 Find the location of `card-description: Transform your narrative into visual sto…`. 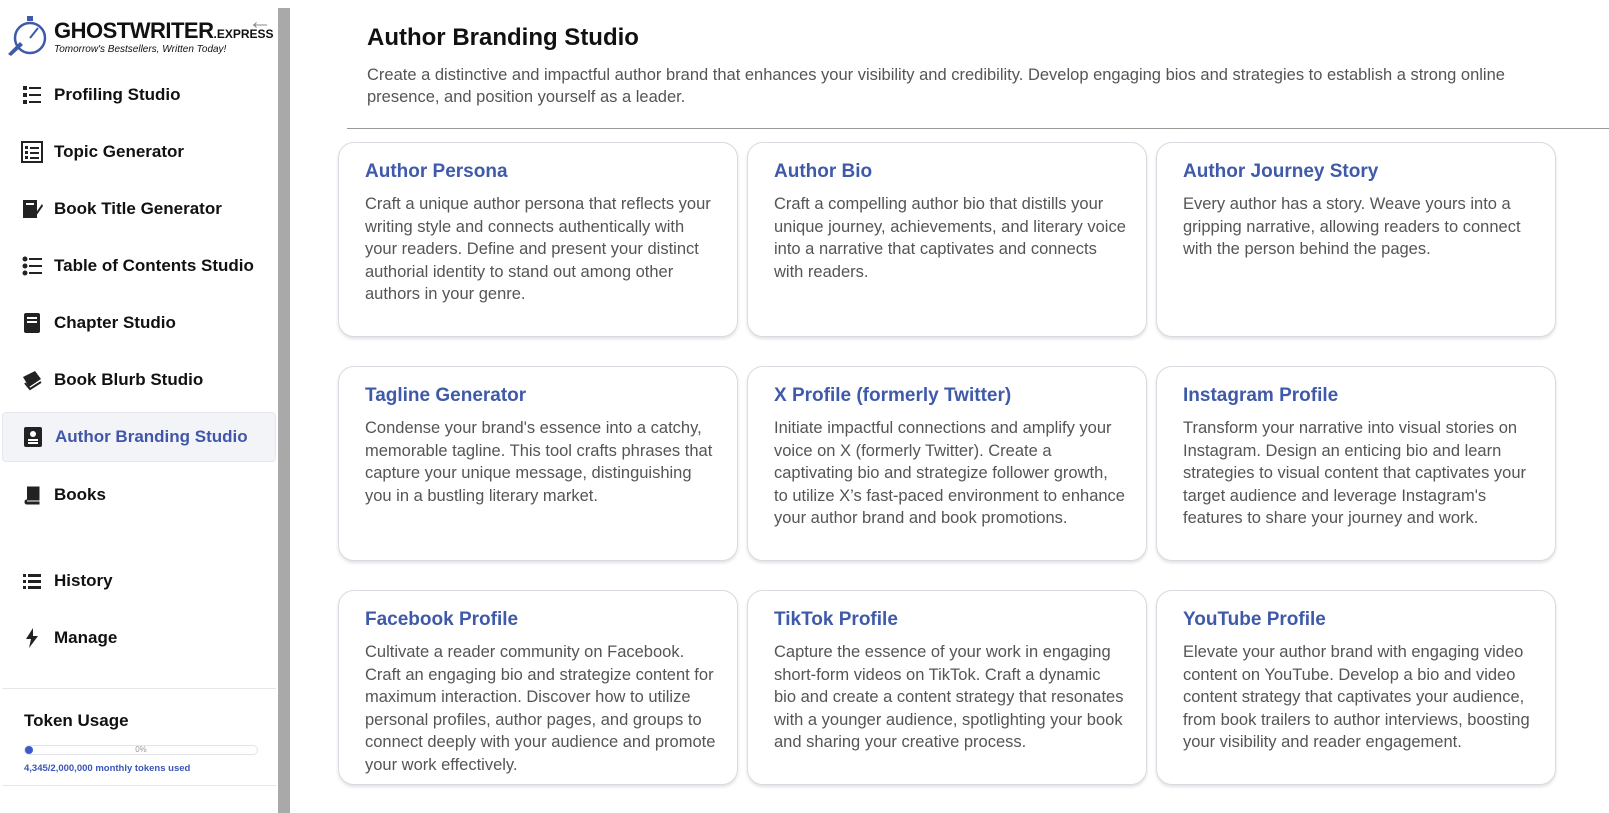

card-description: Transform your narrative into visual sto… is located at coordinates (1355, 473).